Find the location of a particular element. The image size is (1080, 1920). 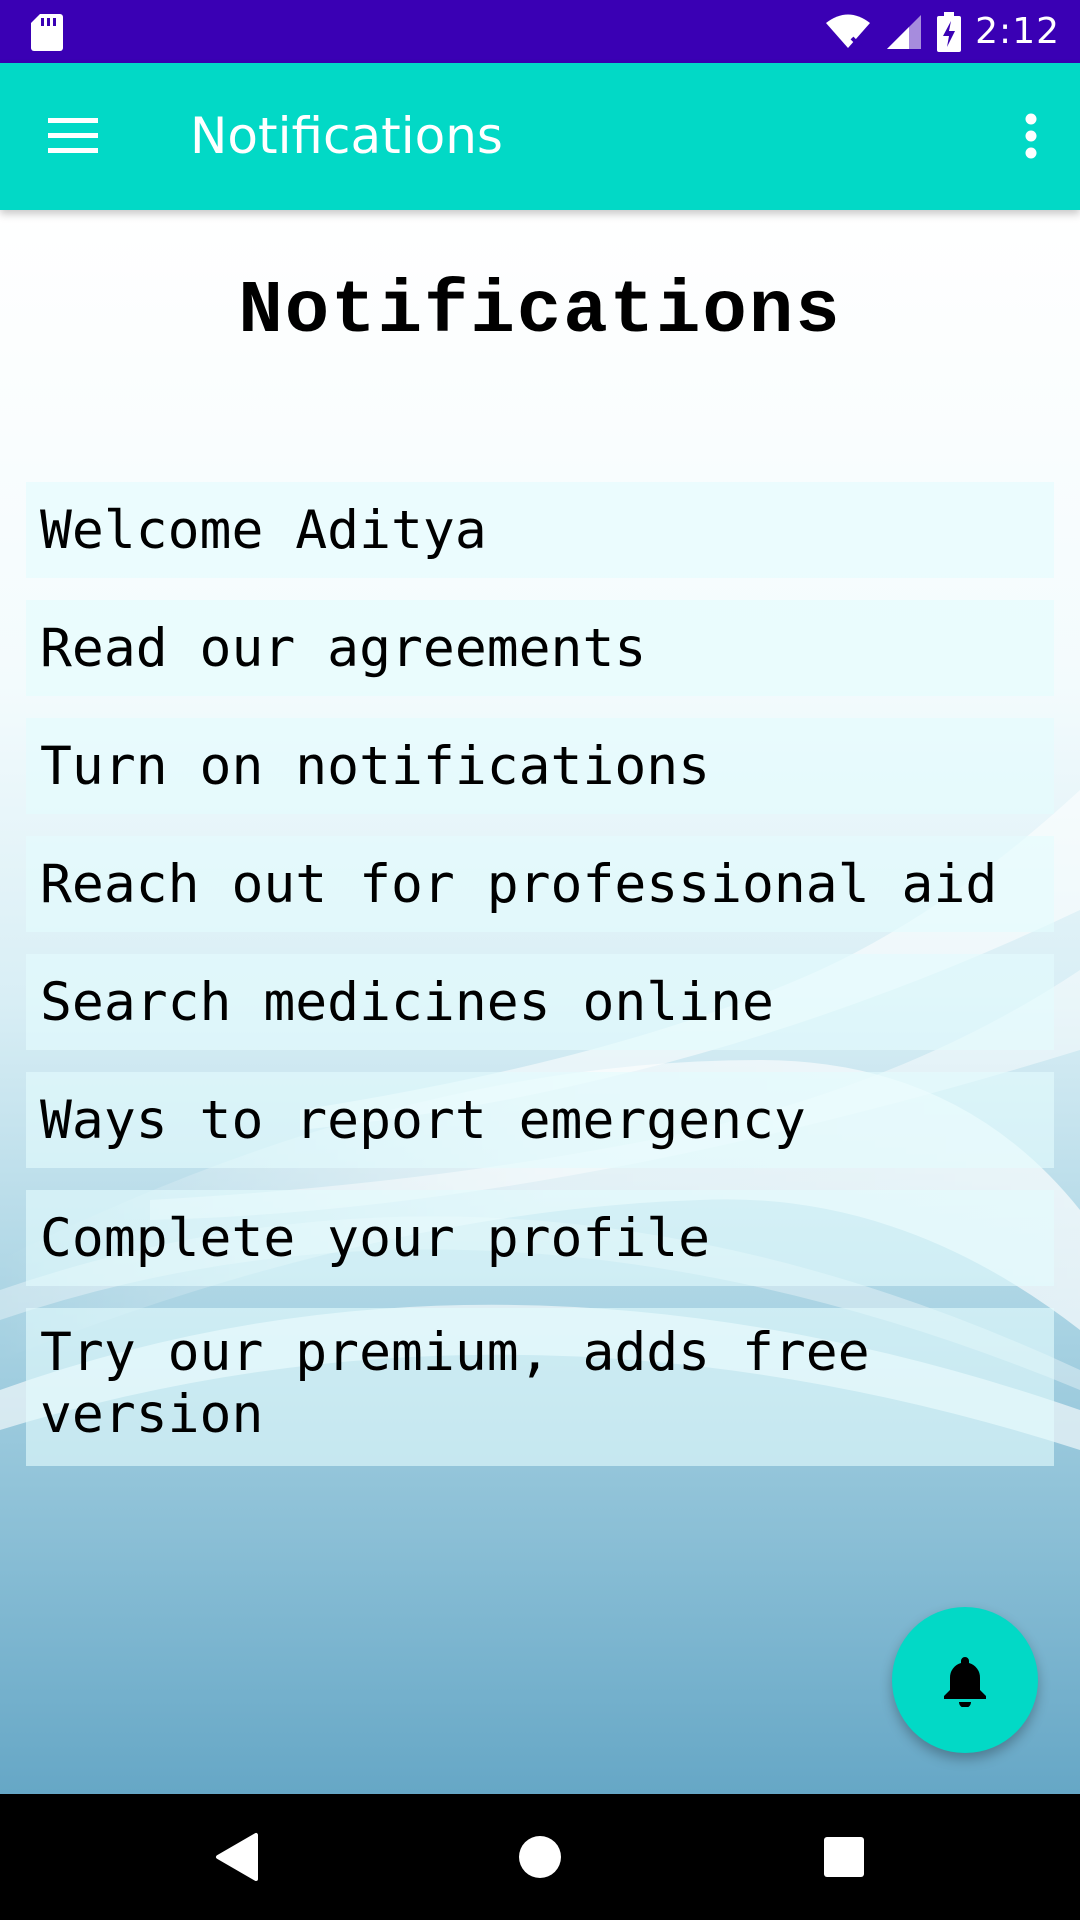

notification-item-report-emergency: Ways to report emergency is located at coordinates (540, 1120).